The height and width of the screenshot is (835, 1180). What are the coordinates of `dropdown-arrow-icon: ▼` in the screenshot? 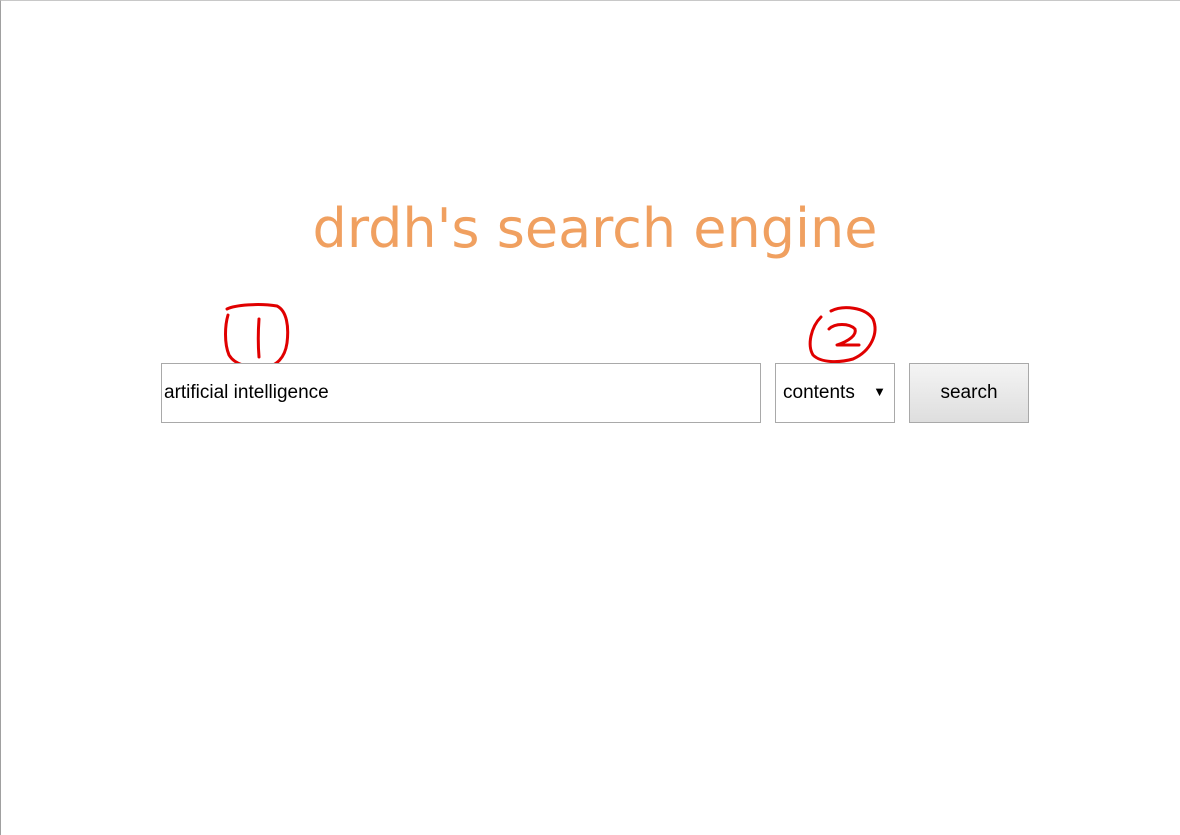 It's located at (879, 391).